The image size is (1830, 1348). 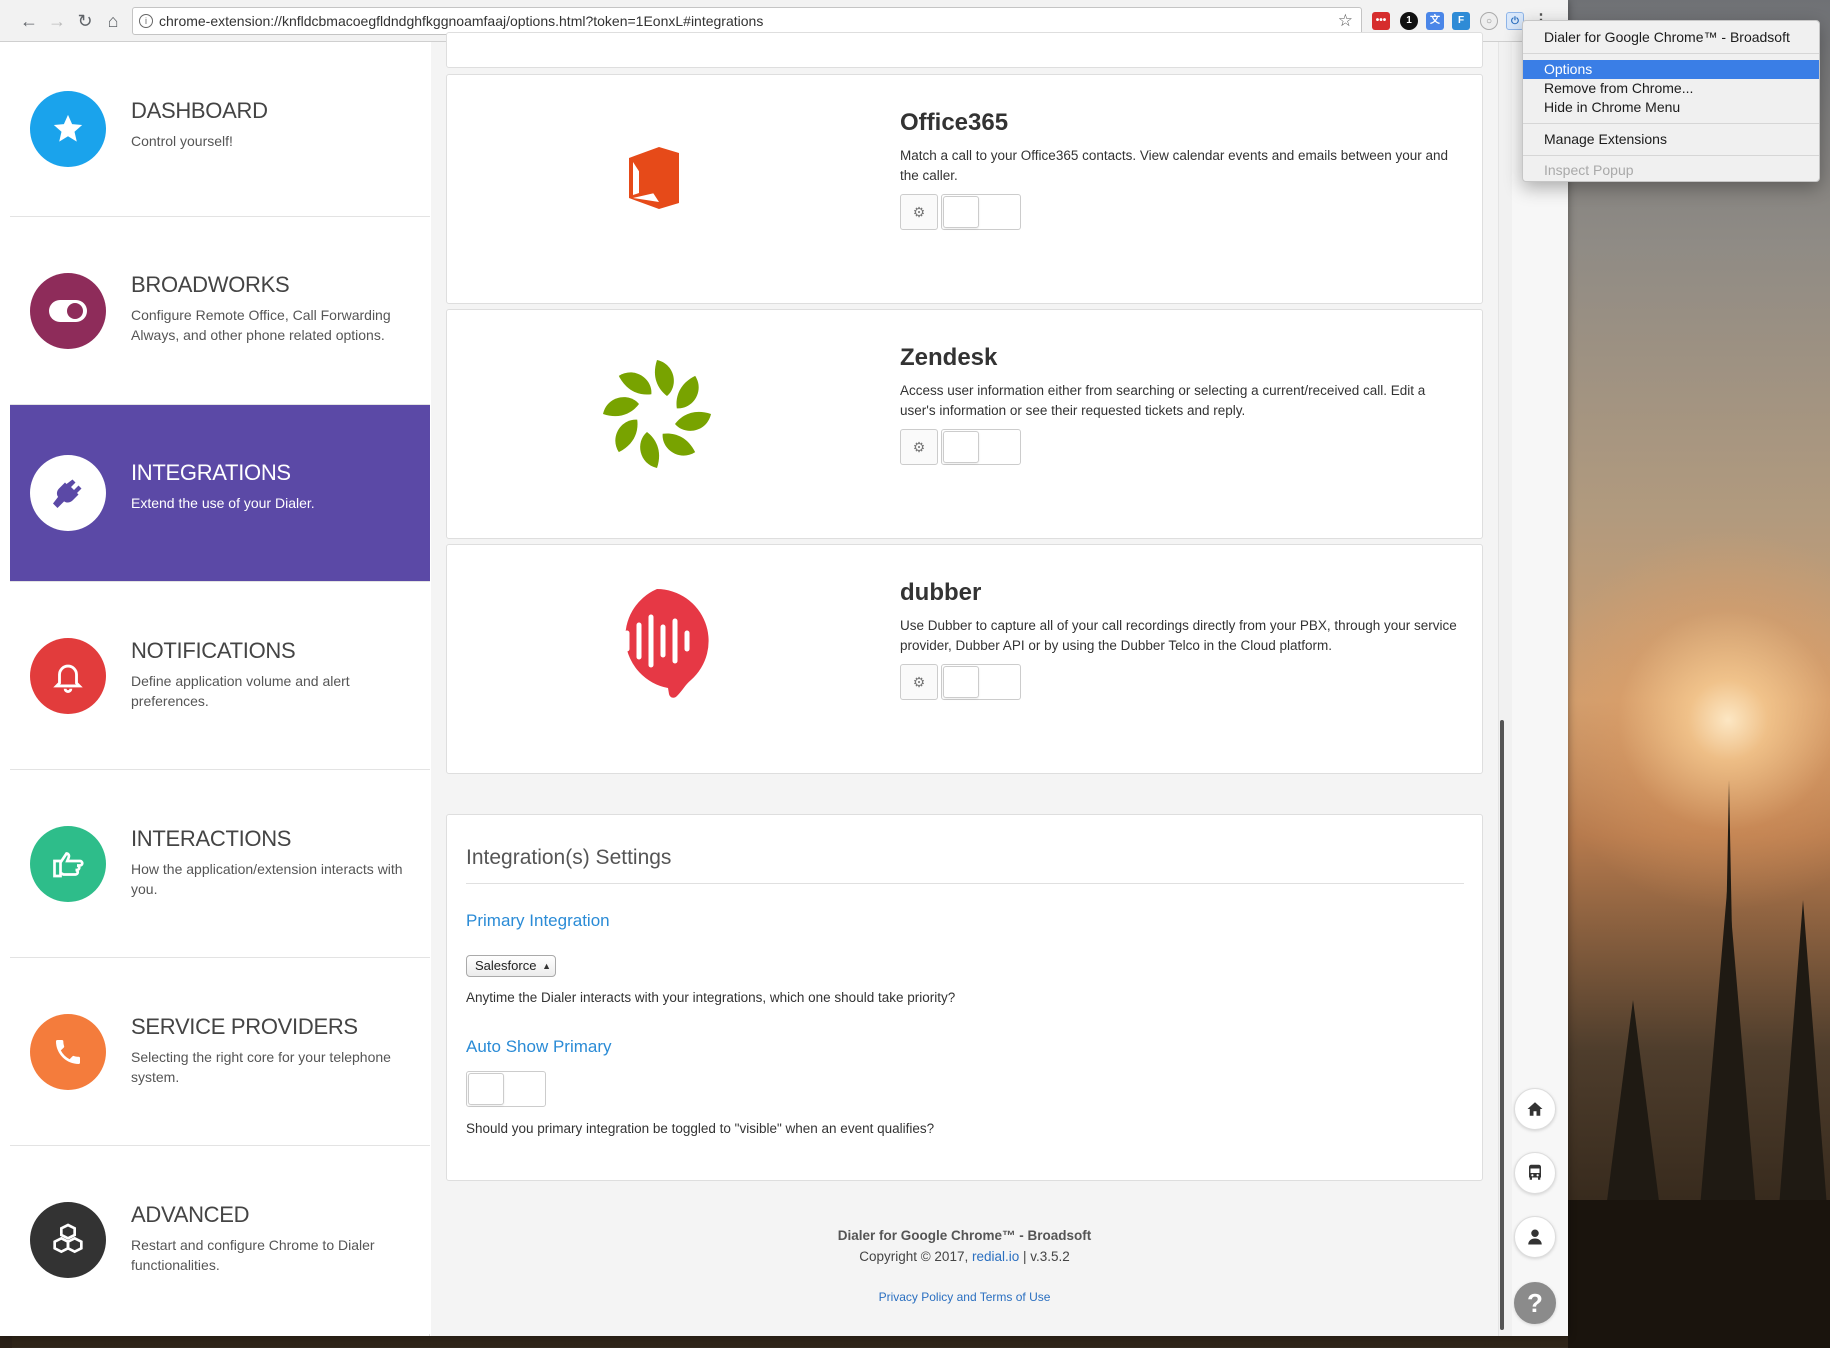 I want to click on version-text: | v.3.5.2, so click(x=1044, y=1256).